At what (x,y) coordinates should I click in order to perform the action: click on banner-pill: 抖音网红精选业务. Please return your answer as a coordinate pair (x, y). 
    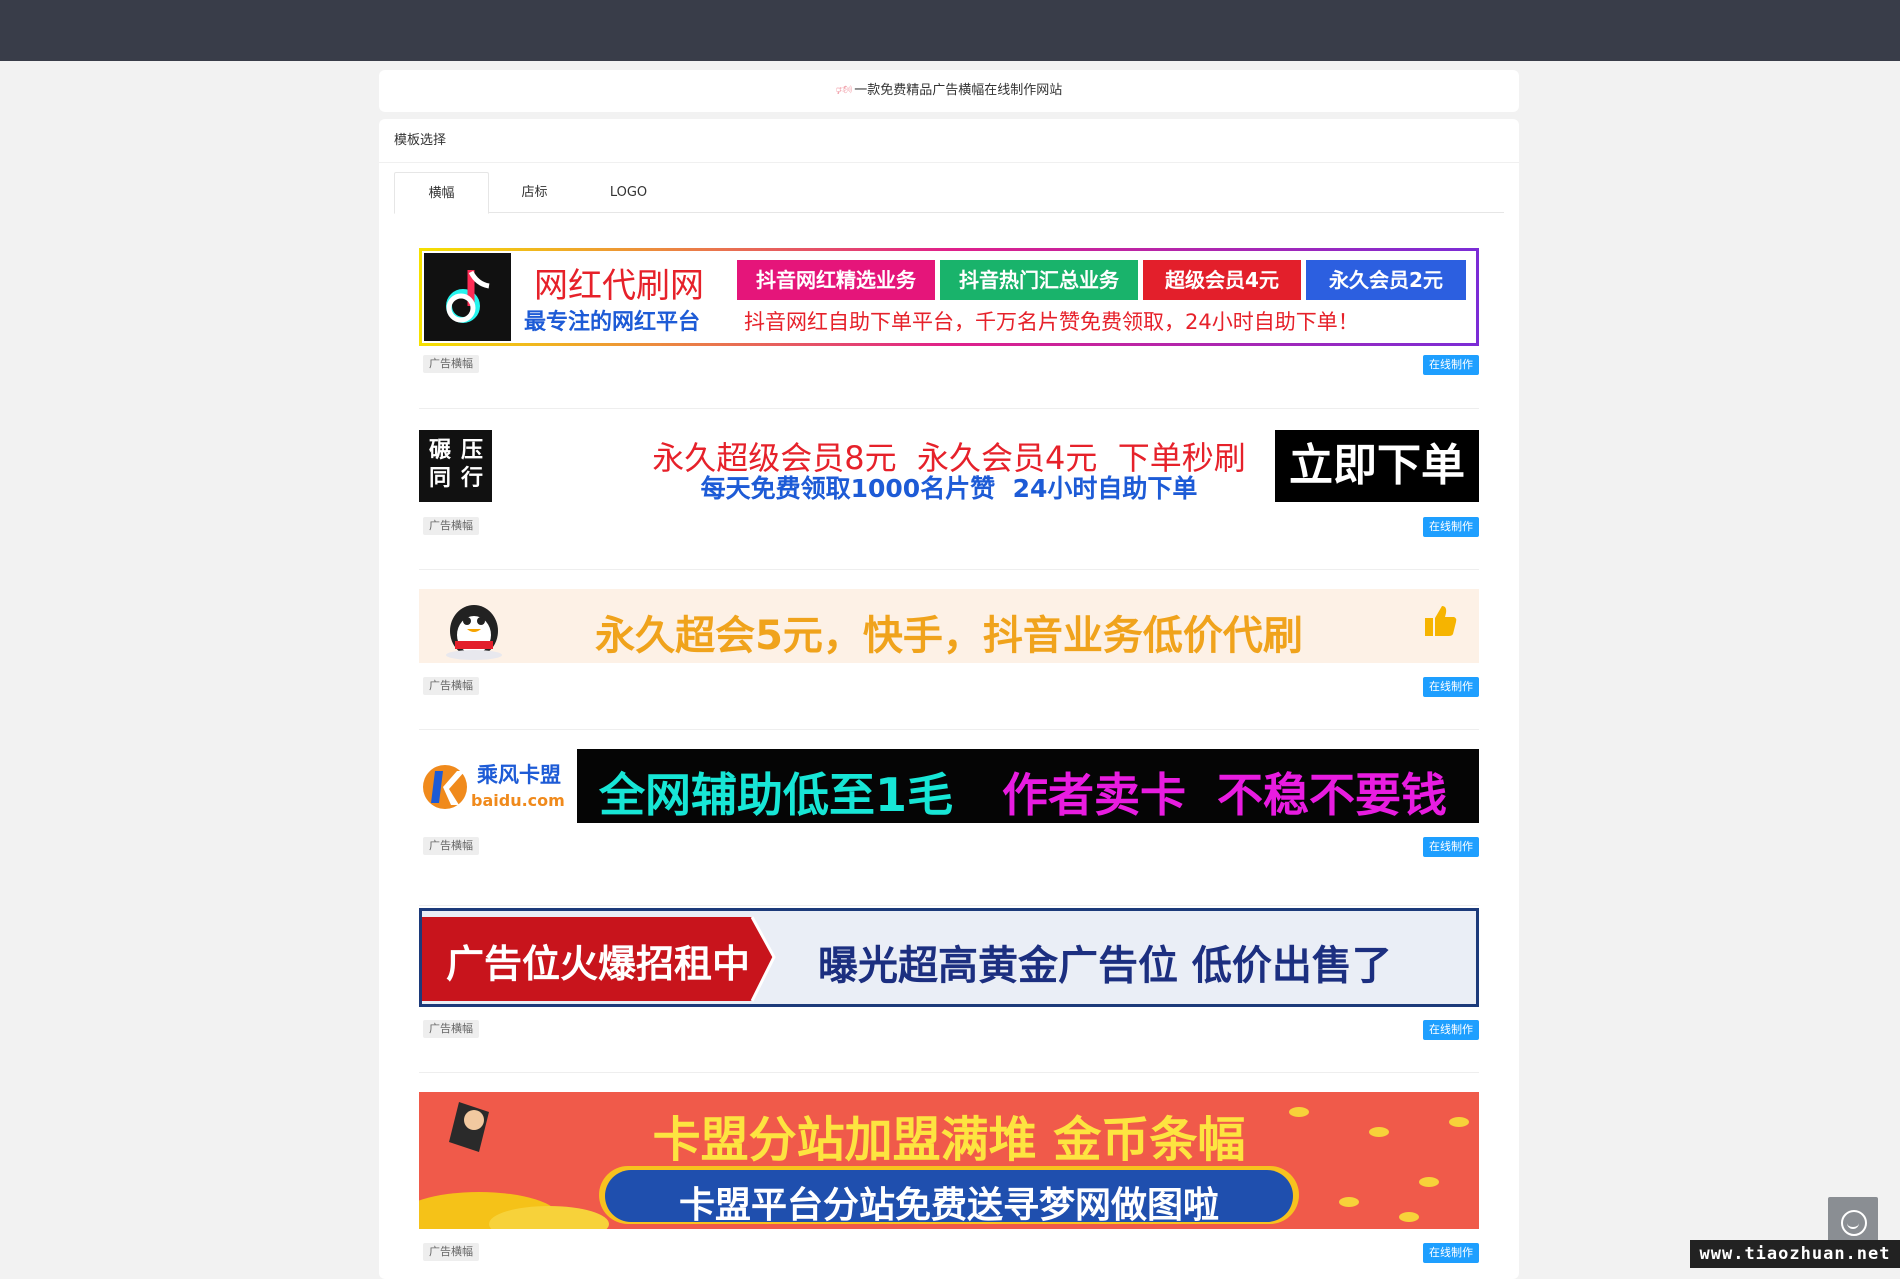
    Looking at the image, I should click on (836, 280).